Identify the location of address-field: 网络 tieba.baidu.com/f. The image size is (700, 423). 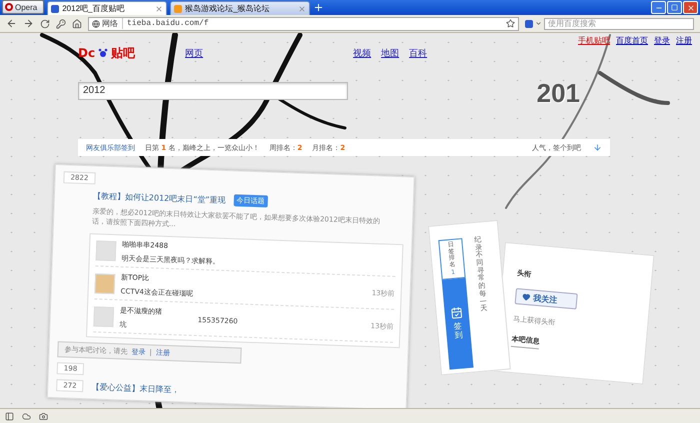
(303, 23).